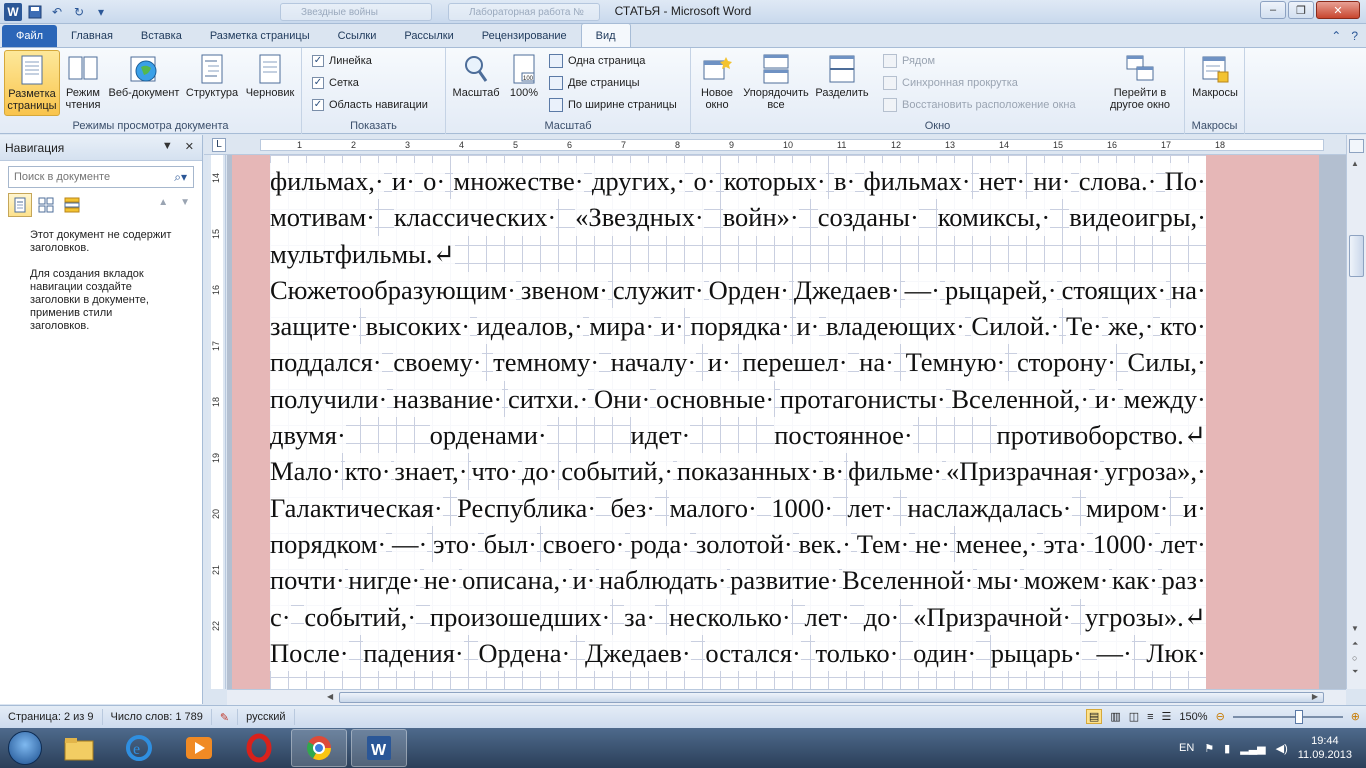 This screenshot has width=1366, height=768. What do you see at coordinates (1066, 580) in the screenshot?
I see `word: можем·` at bounding box center [1066, 580].